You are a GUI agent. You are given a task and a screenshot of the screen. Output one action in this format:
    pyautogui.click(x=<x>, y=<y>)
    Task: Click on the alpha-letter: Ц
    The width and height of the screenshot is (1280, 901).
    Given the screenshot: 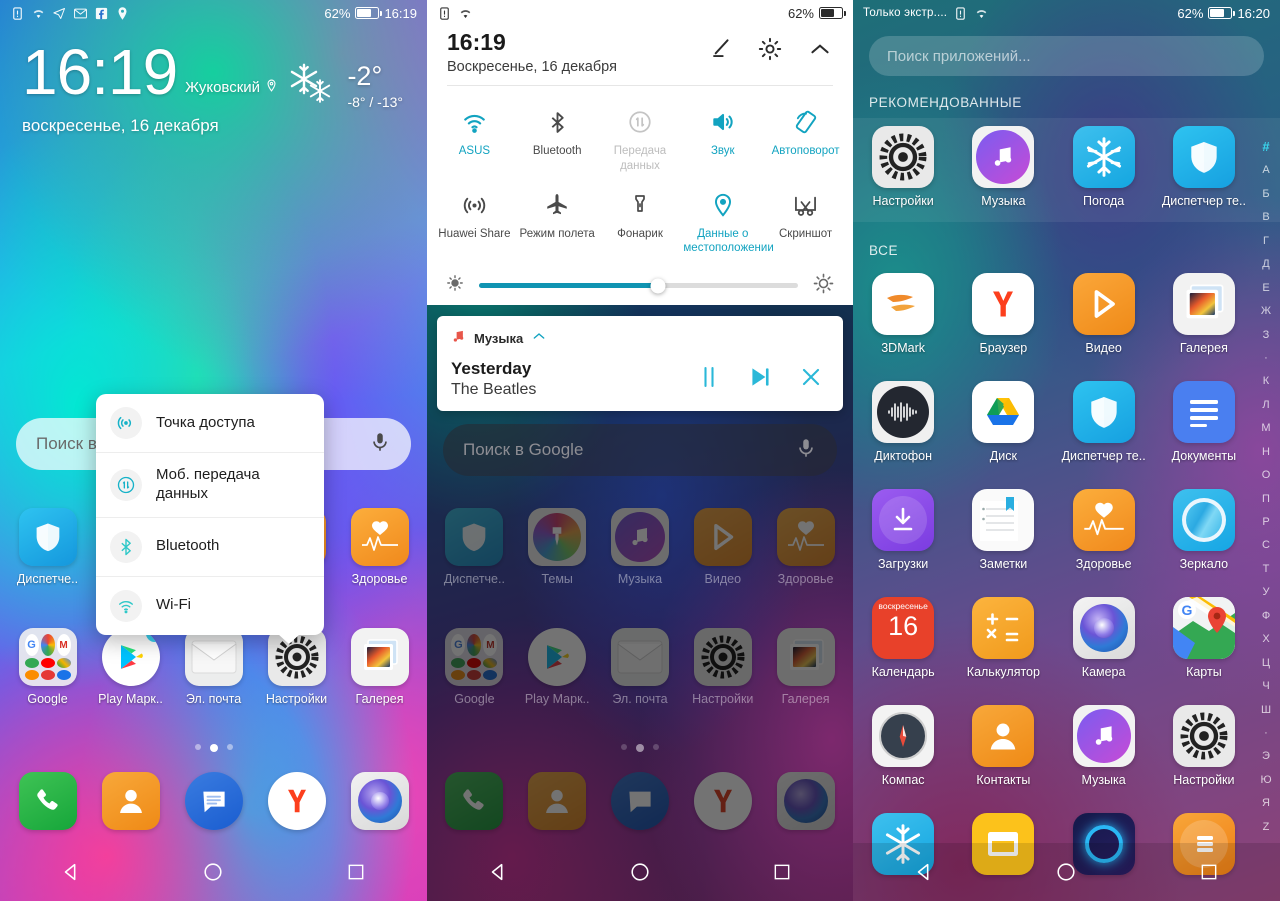 What is the action you would take?
    pyautogui.click(x=1266, y=663)
    